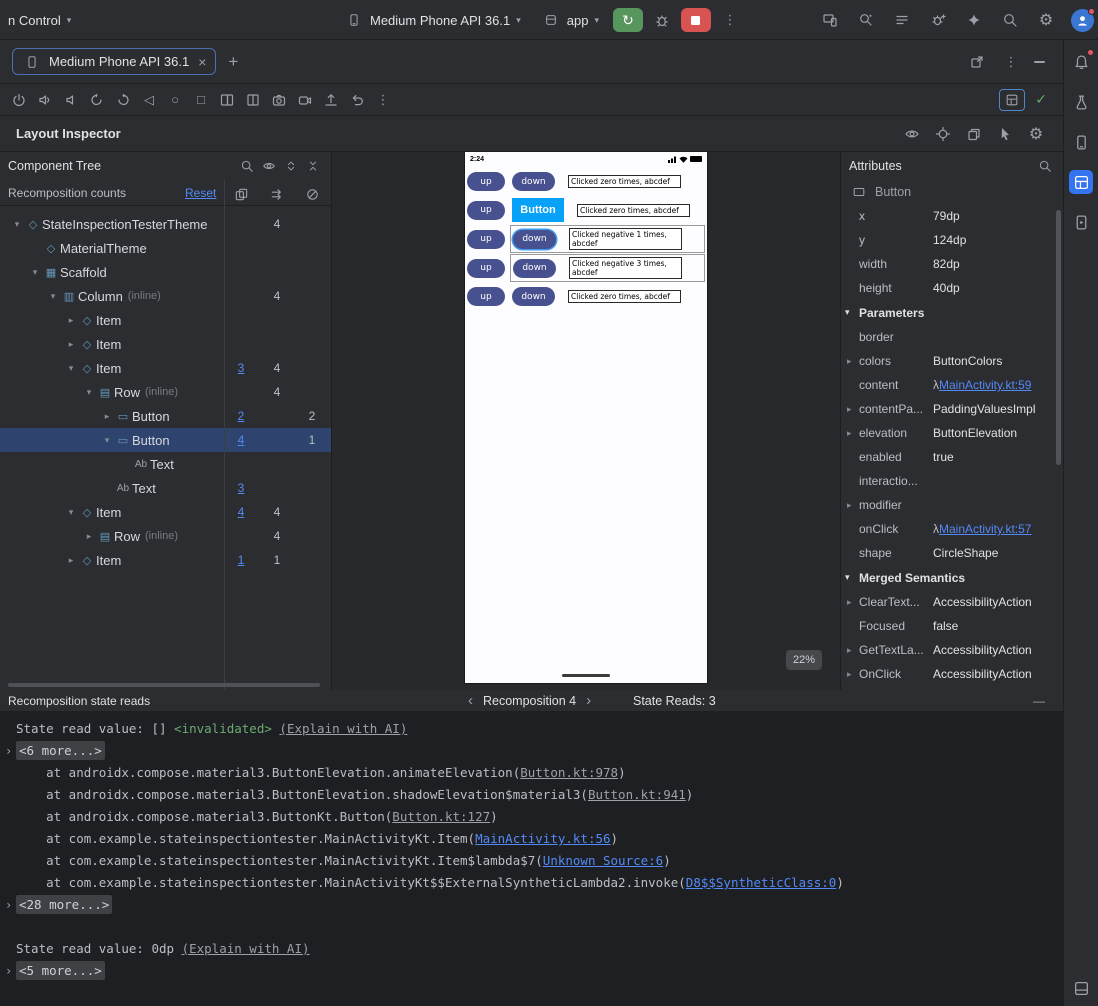 Image resolution: width=1098 pixels, height=1006 pixels. Describe the element at coordinates (19, 100) in the screenshot. I see `power-icon` at that location.